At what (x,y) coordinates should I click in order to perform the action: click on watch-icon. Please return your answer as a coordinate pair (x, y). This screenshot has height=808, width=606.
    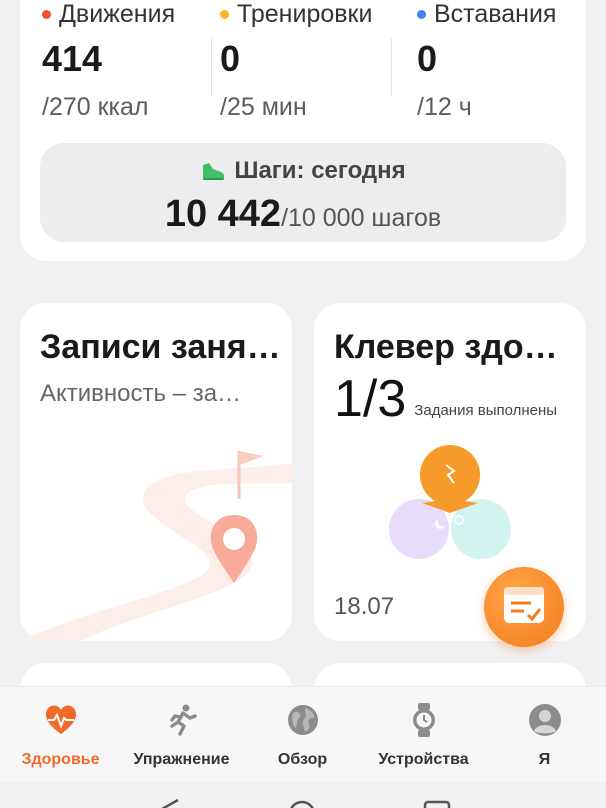
    Looking at the image, I should click on (424, 720).